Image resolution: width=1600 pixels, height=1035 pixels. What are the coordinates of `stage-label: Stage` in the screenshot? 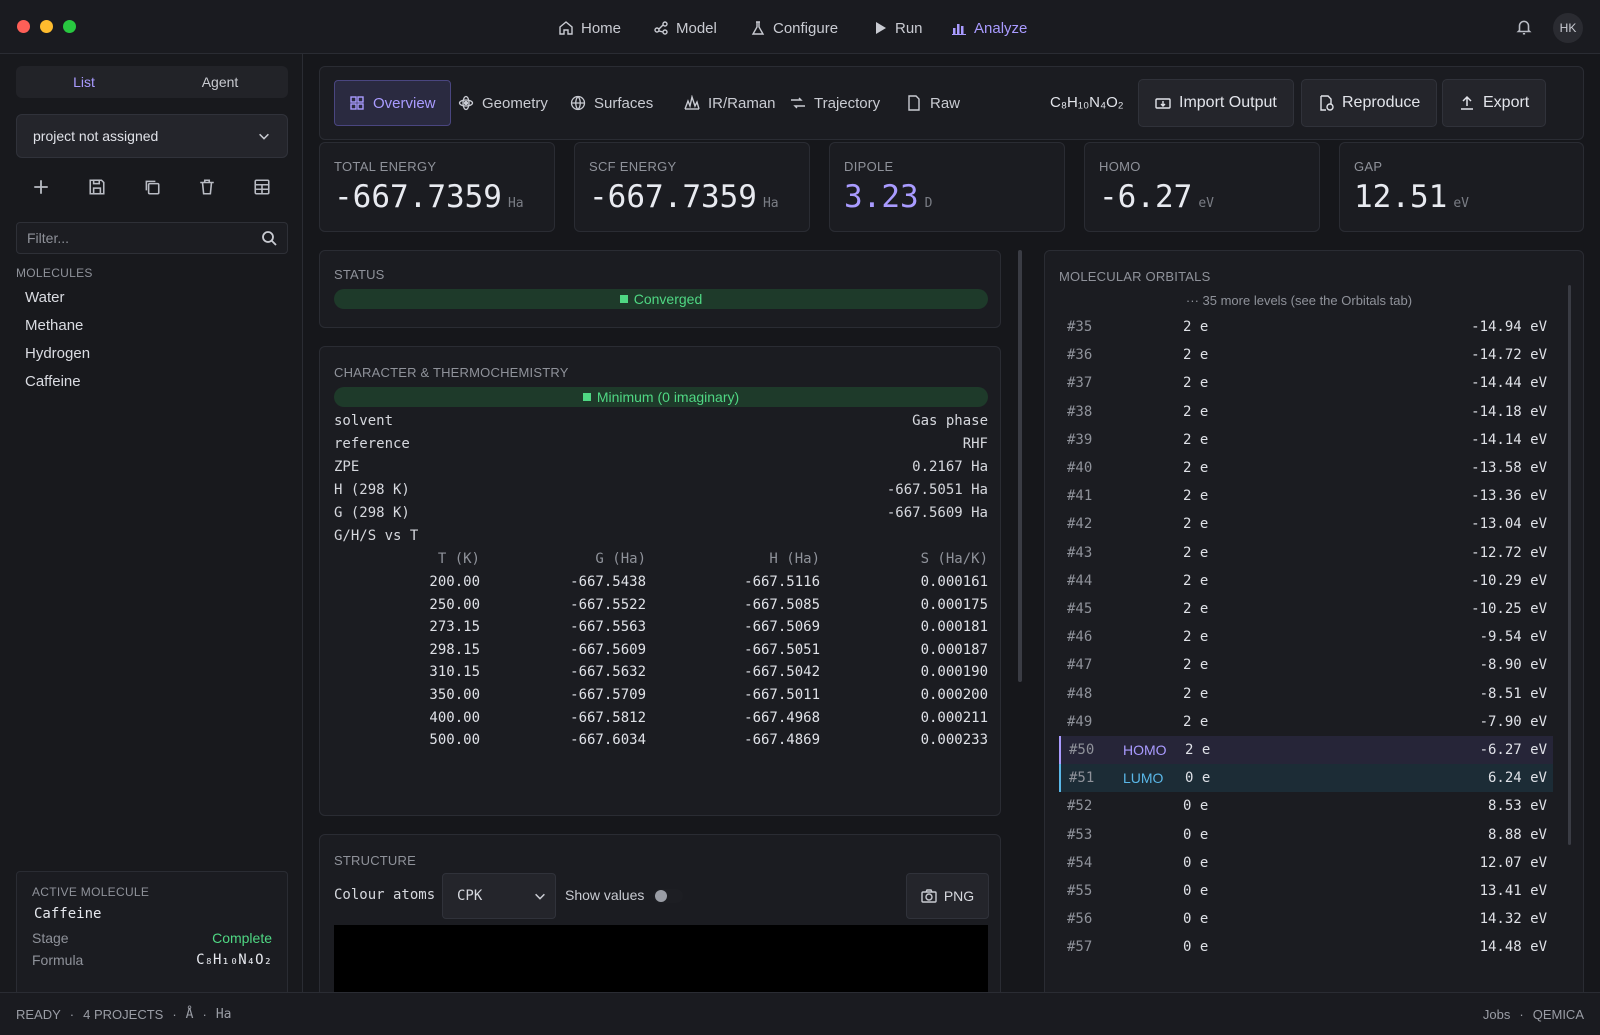 It's located at (50, 938).